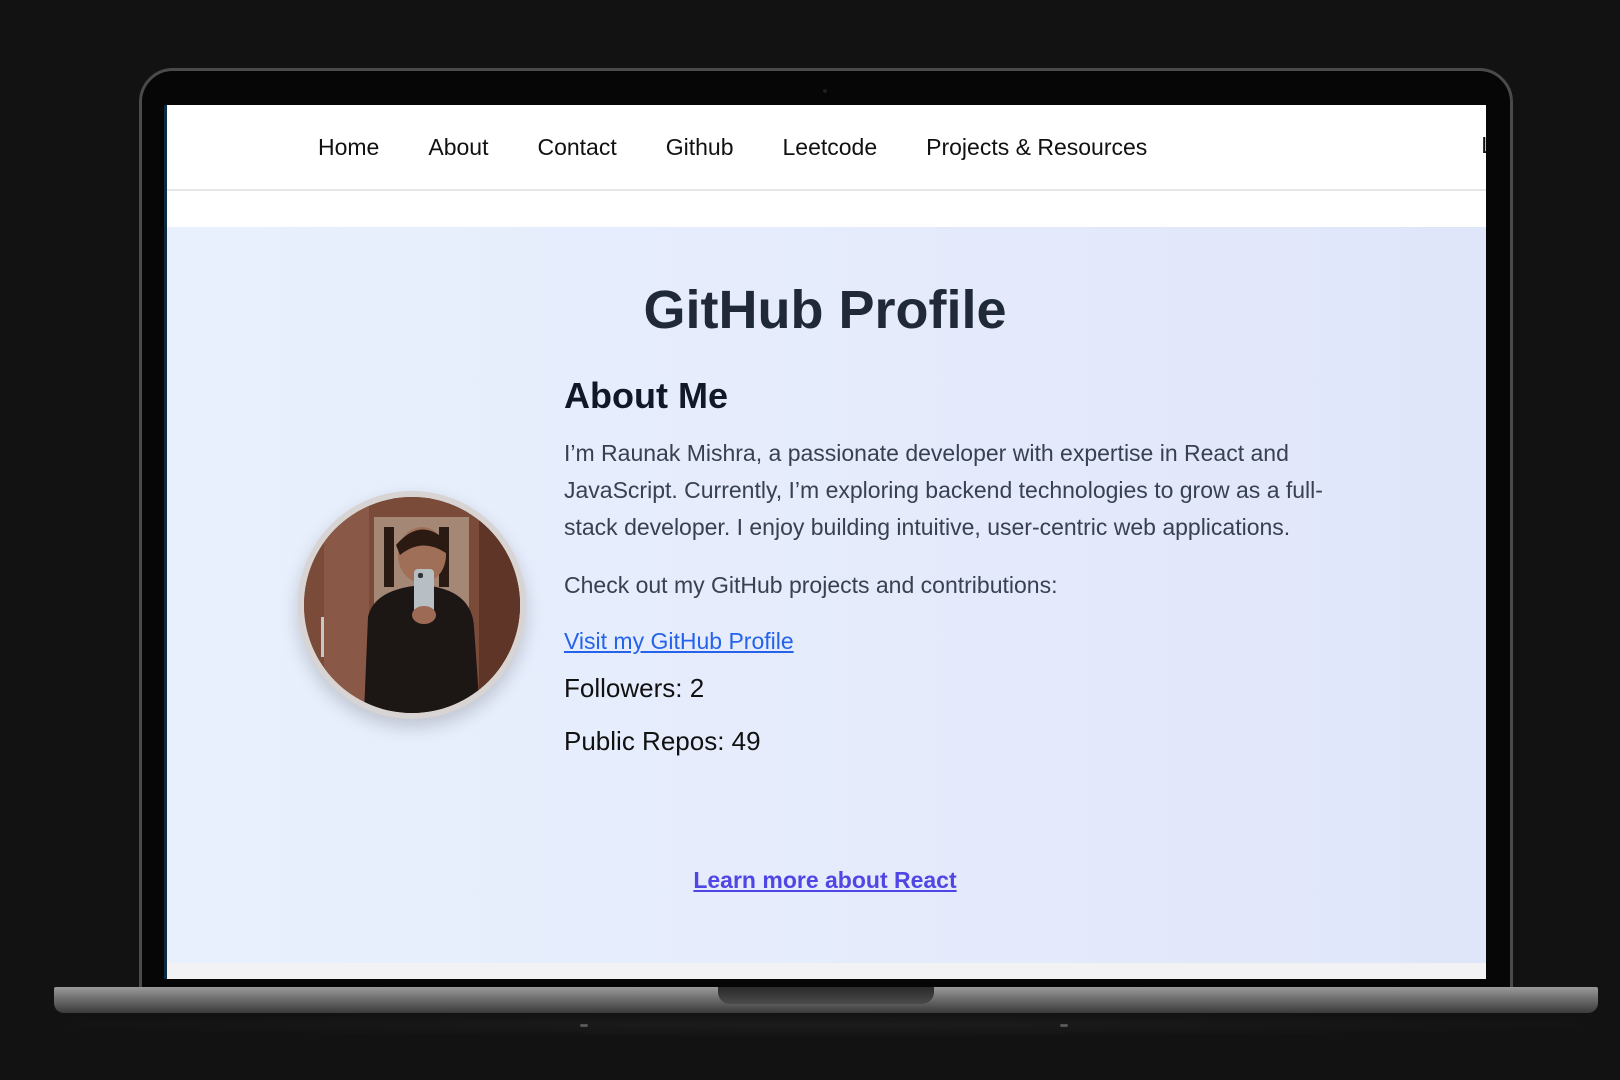  What do you see at coordinates (679, 641) in the screenshot?
I see `github-profile-link: Visit my GitHub Profile` at bounding box center [679, 641].